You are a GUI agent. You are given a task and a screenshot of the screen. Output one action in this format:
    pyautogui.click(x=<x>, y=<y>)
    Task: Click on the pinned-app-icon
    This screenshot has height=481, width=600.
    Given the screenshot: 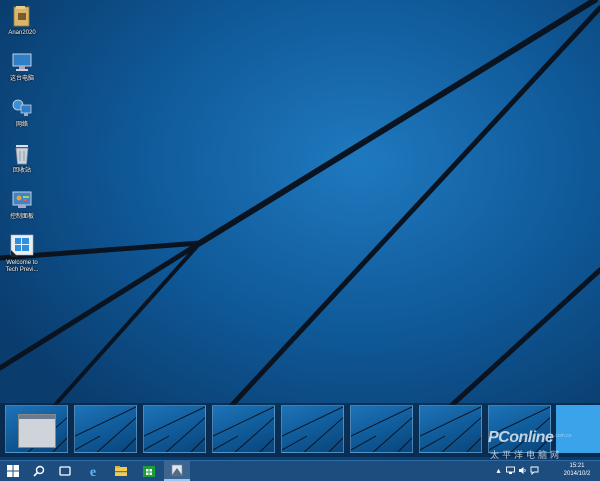 What is the action you would take?
    pyautogui.click(x=177, y=470)
    